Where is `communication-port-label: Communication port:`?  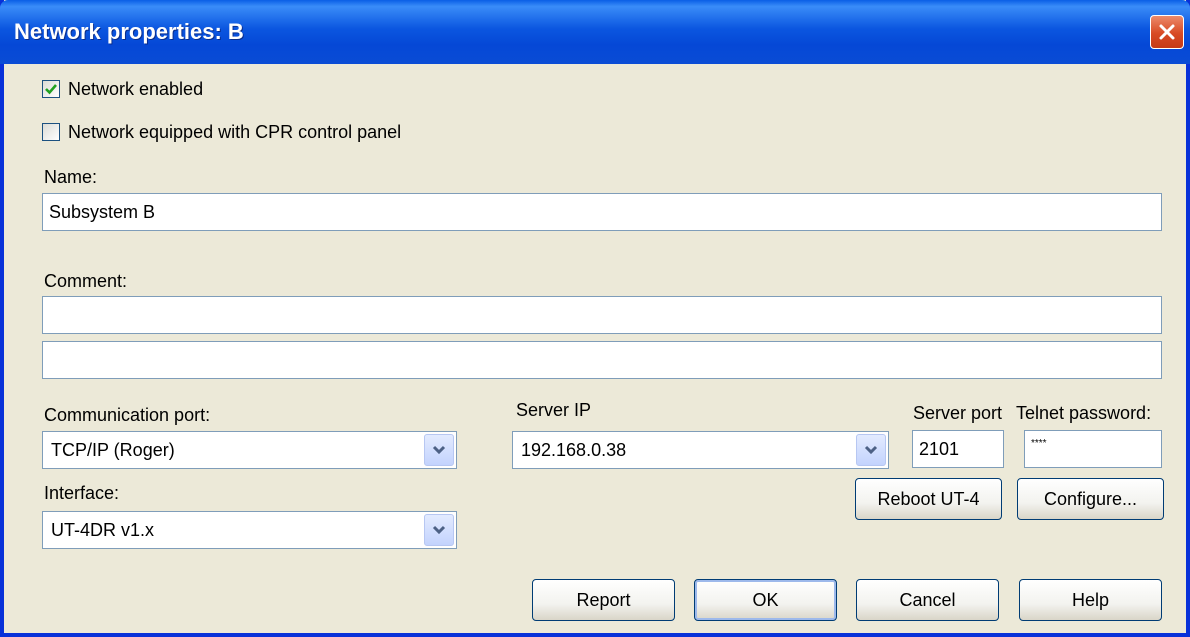 communication-port-label: Communication port: is located at coordinates (127, 415).